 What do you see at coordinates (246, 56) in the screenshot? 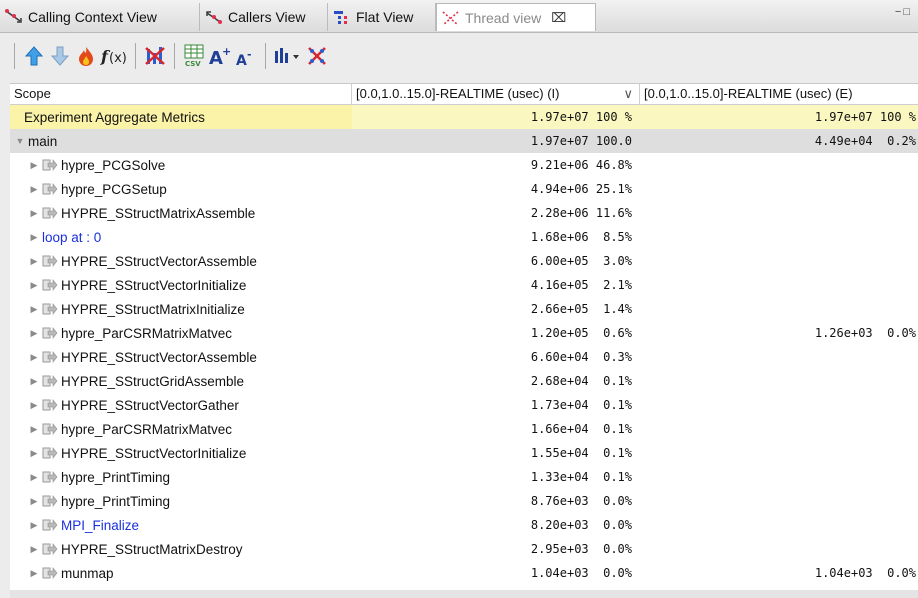
I see `font-decrease-button: A -` at bounding box center [246, 56].